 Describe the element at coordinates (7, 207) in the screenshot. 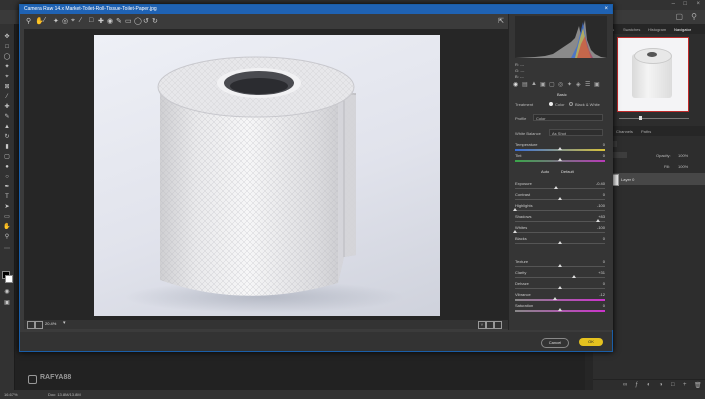

I see `path-selection-tool-icon: ➤` at that location.